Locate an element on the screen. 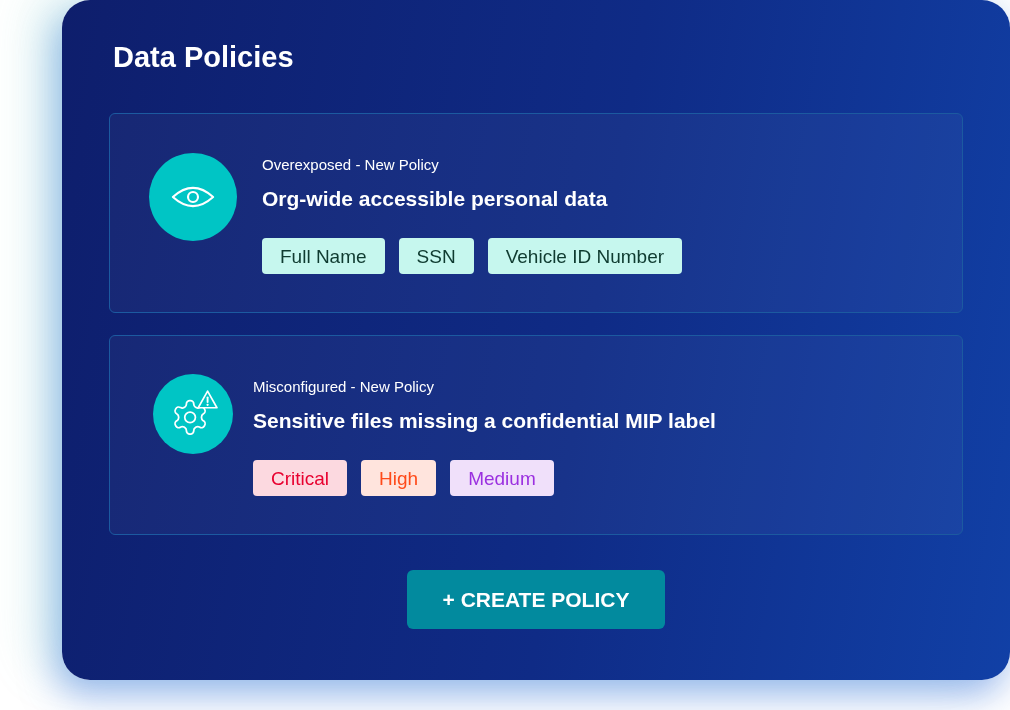 This screenshot has height=710, width=1010. tag: Vehicle ID Number is located at coordinates (585, 256).